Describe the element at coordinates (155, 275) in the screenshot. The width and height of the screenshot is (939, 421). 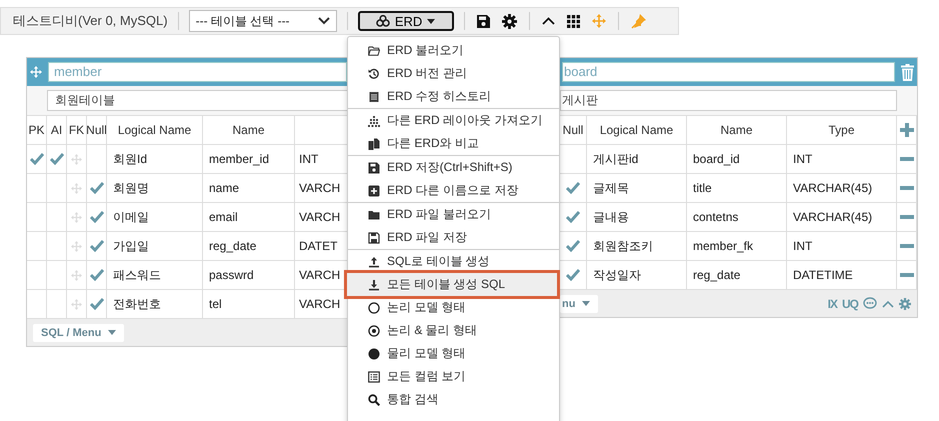
I see `logical-name-cell: 패스워드` at that location.